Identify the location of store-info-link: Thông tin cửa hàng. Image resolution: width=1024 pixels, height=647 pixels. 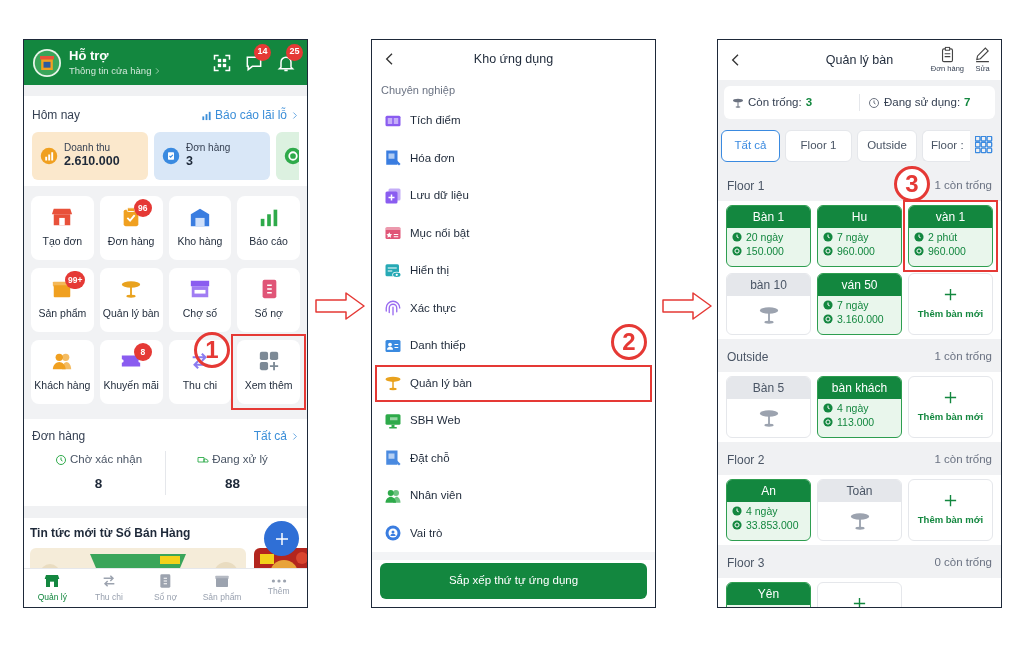
(110, 70).